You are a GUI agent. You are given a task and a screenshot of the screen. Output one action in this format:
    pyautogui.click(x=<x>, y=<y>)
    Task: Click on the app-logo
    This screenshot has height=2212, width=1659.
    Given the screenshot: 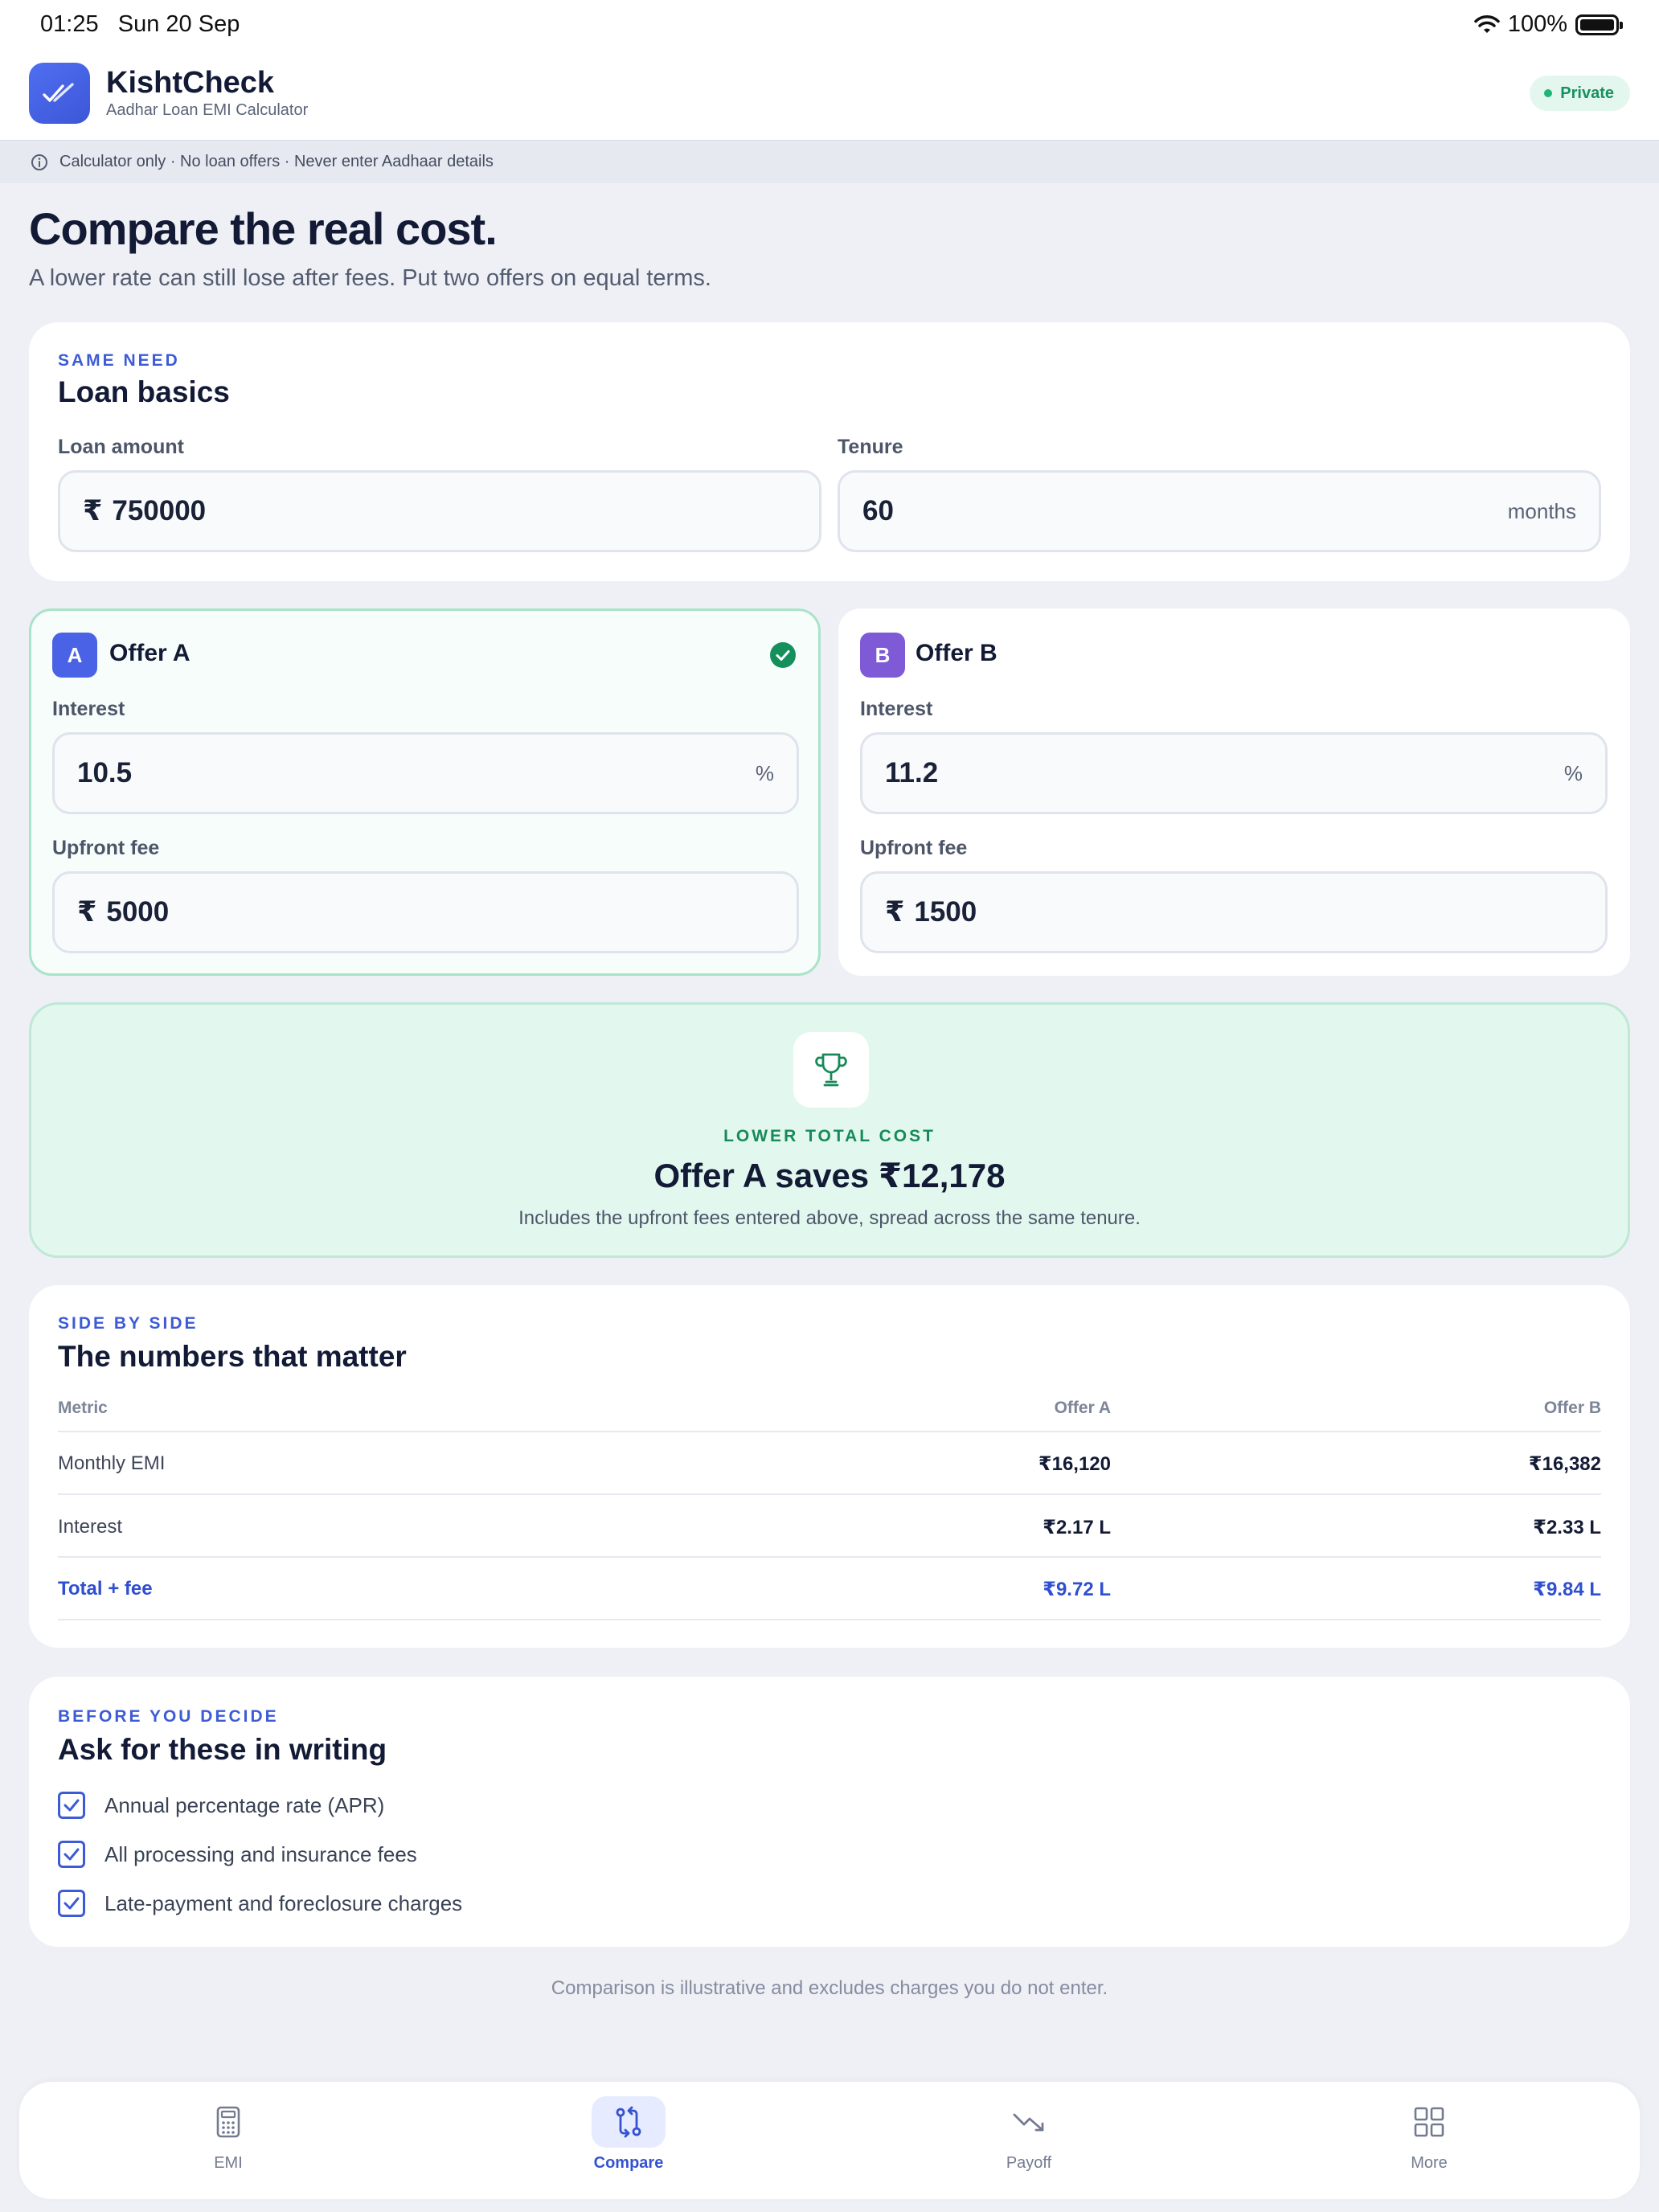 What is the action you would take?
    pyautogui.click(x=59, y=93)
    